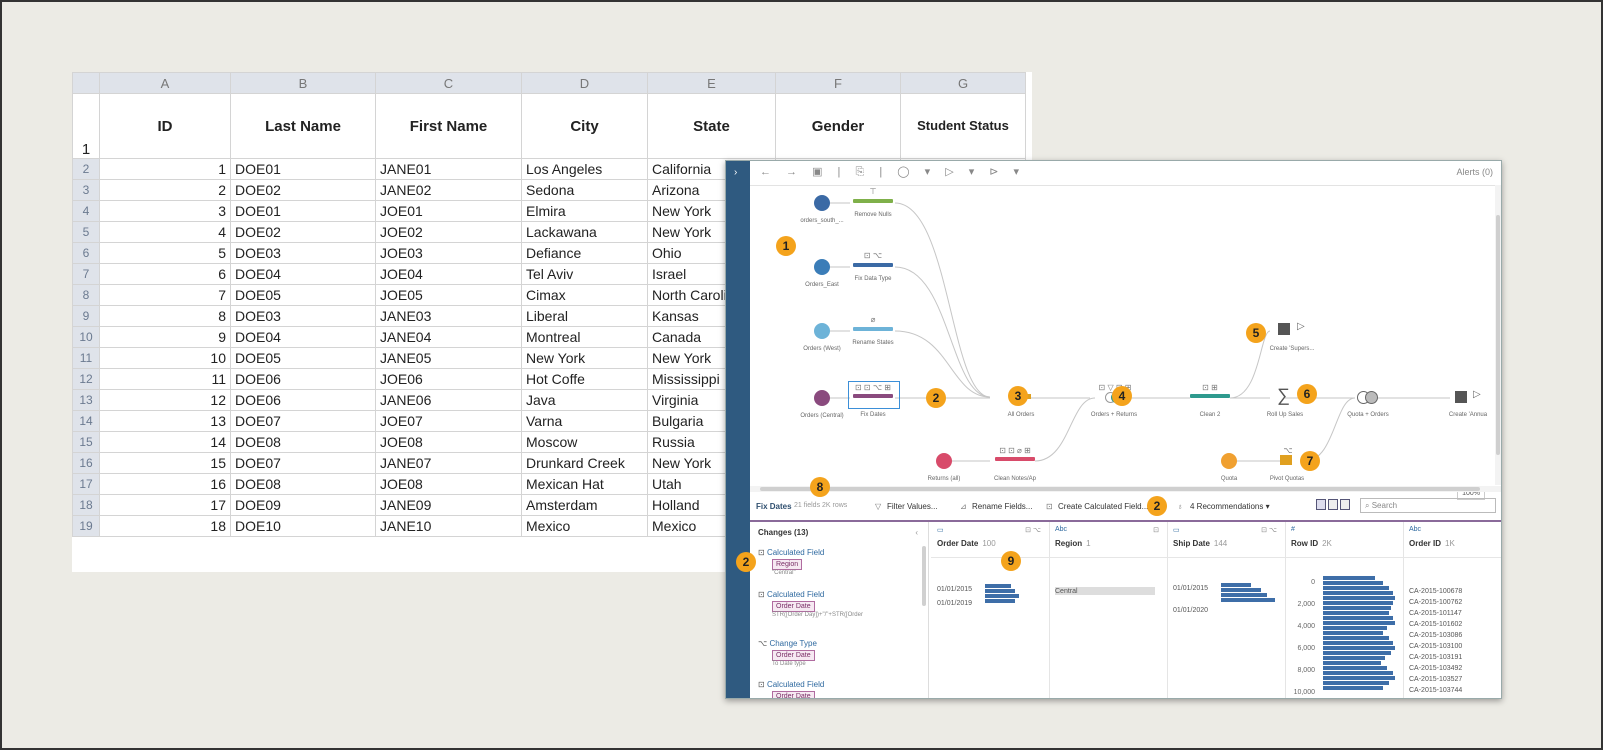  What do you see at coordinates (448, 526) in the screenshot?
I see `cell-first-name: JANE10` at bounding box center [448, 526].